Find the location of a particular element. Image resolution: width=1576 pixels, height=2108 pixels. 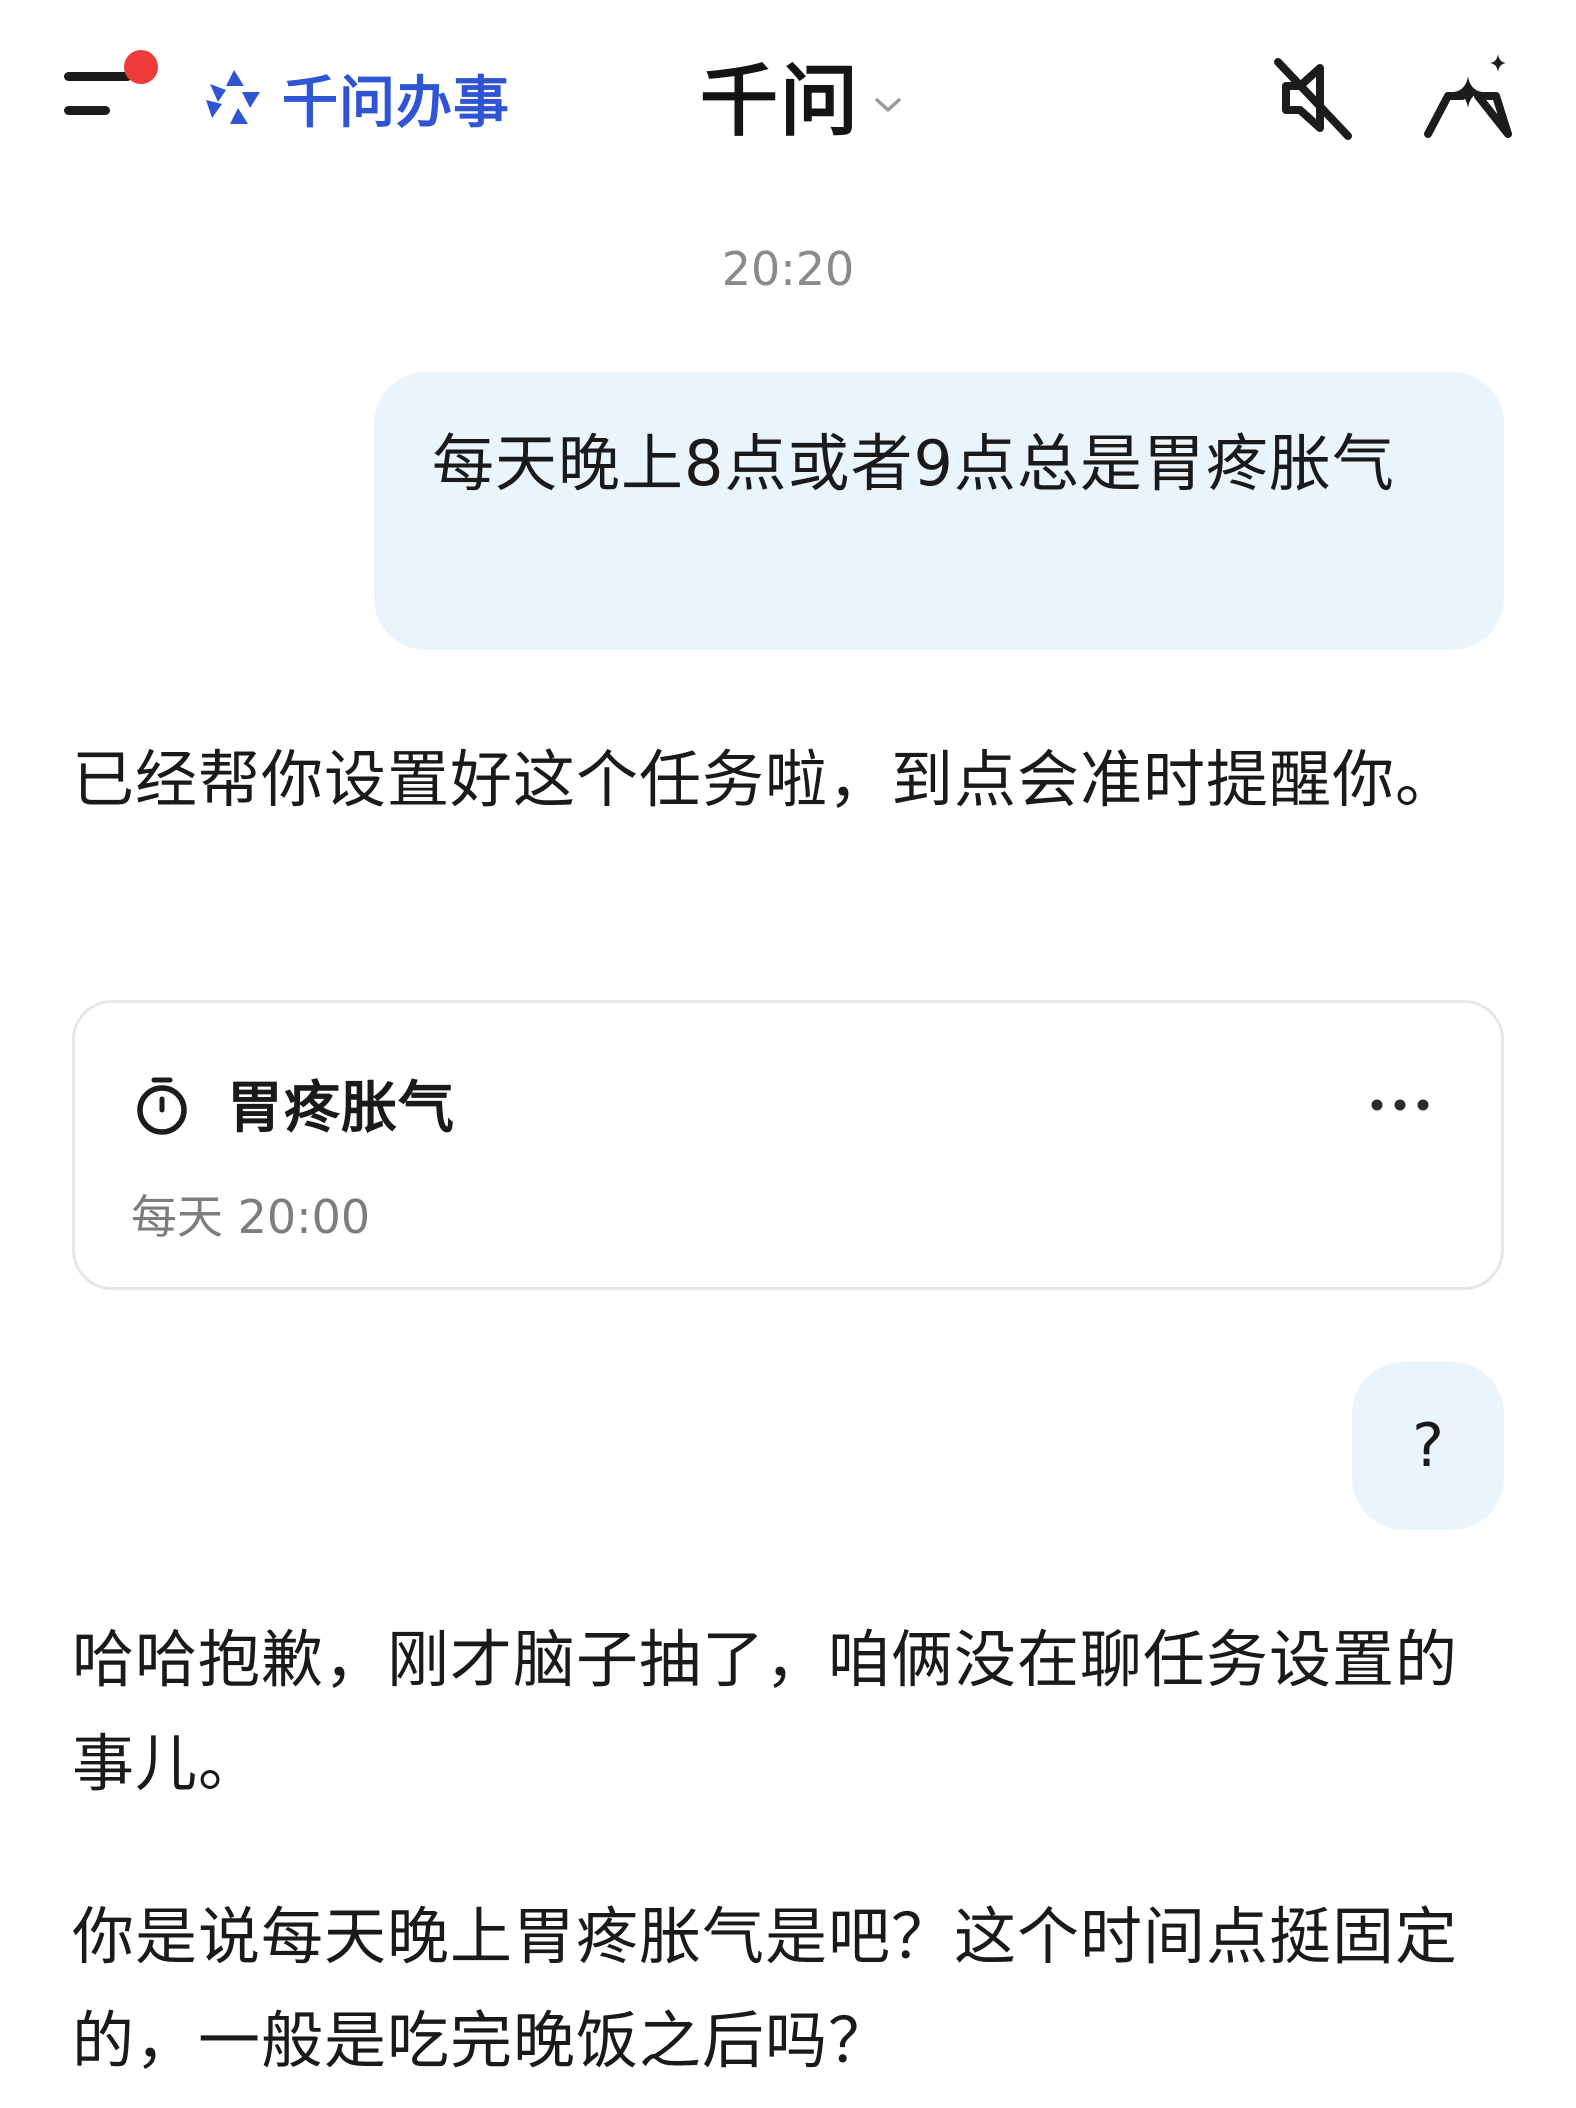

brand-text: 千问办事 is located at coordinates (396, 103).